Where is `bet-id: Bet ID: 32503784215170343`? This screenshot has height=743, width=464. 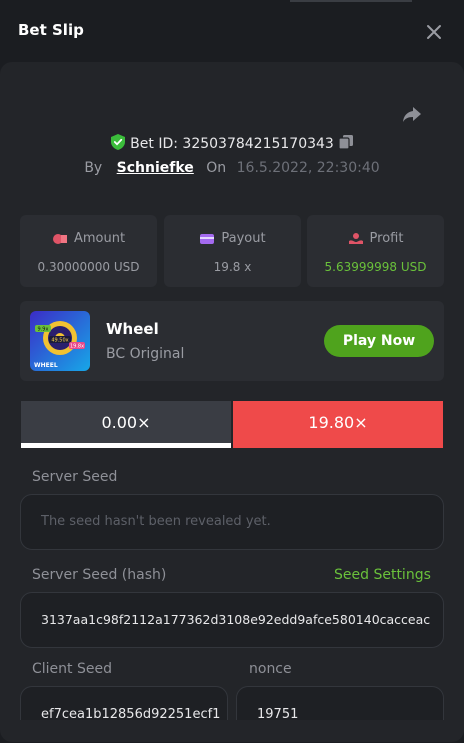 bet-id: Bet ID: 32503784215170343 is located at coordinates (232, 144).